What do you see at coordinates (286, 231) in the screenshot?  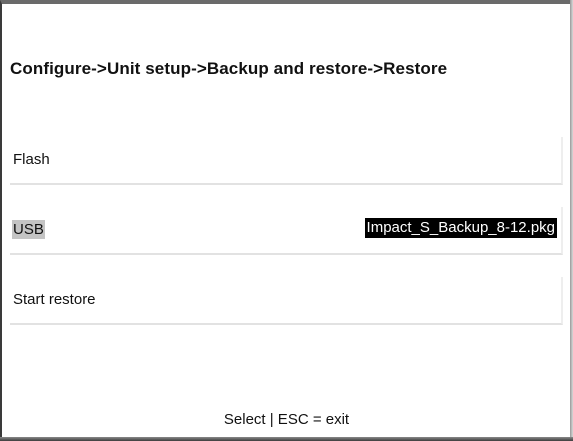 I see `menu-item-usb: USB Impact_S_Backup_8-12.pkg` at bounding box center [286, 231].